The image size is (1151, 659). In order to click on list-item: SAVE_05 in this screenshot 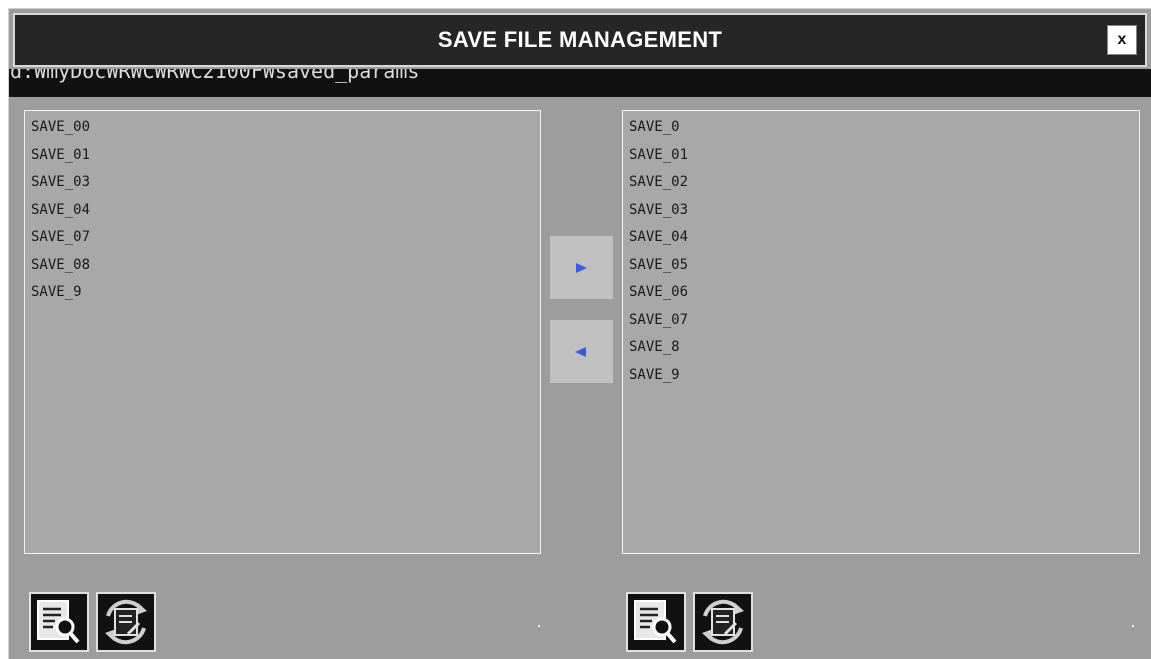, I will do `click(881, 266)`.